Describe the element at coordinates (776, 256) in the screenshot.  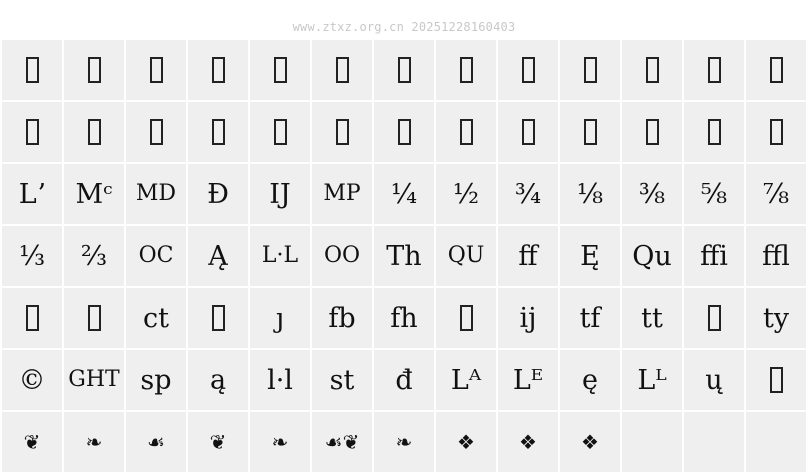
I see `glyph-char: ffl` at that location.